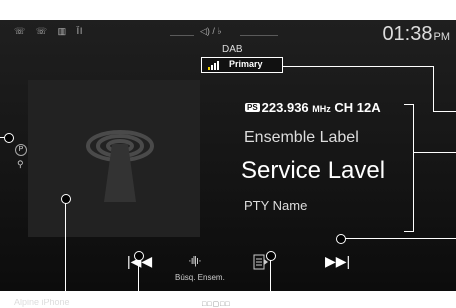 Image resolution: width=456 pixels, height=308 pixels. I want to click on signal-indicator: Primary, so click(242, 65).